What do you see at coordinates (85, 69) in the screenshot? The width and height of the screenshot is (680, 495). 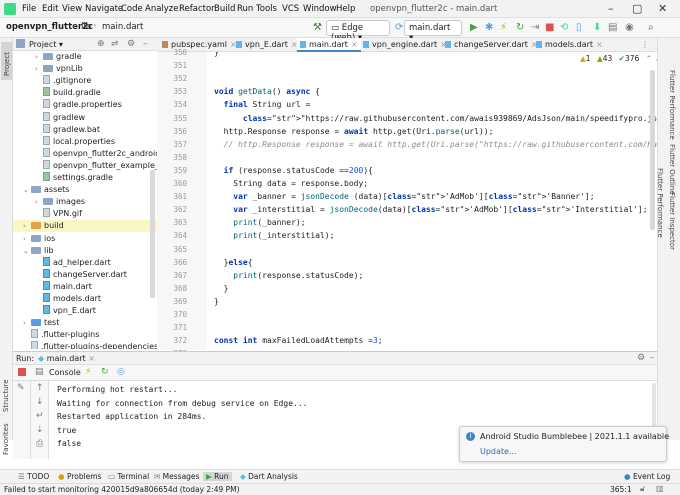 I see `tree-item: › vpnLib` at bounding box center [85, 69].